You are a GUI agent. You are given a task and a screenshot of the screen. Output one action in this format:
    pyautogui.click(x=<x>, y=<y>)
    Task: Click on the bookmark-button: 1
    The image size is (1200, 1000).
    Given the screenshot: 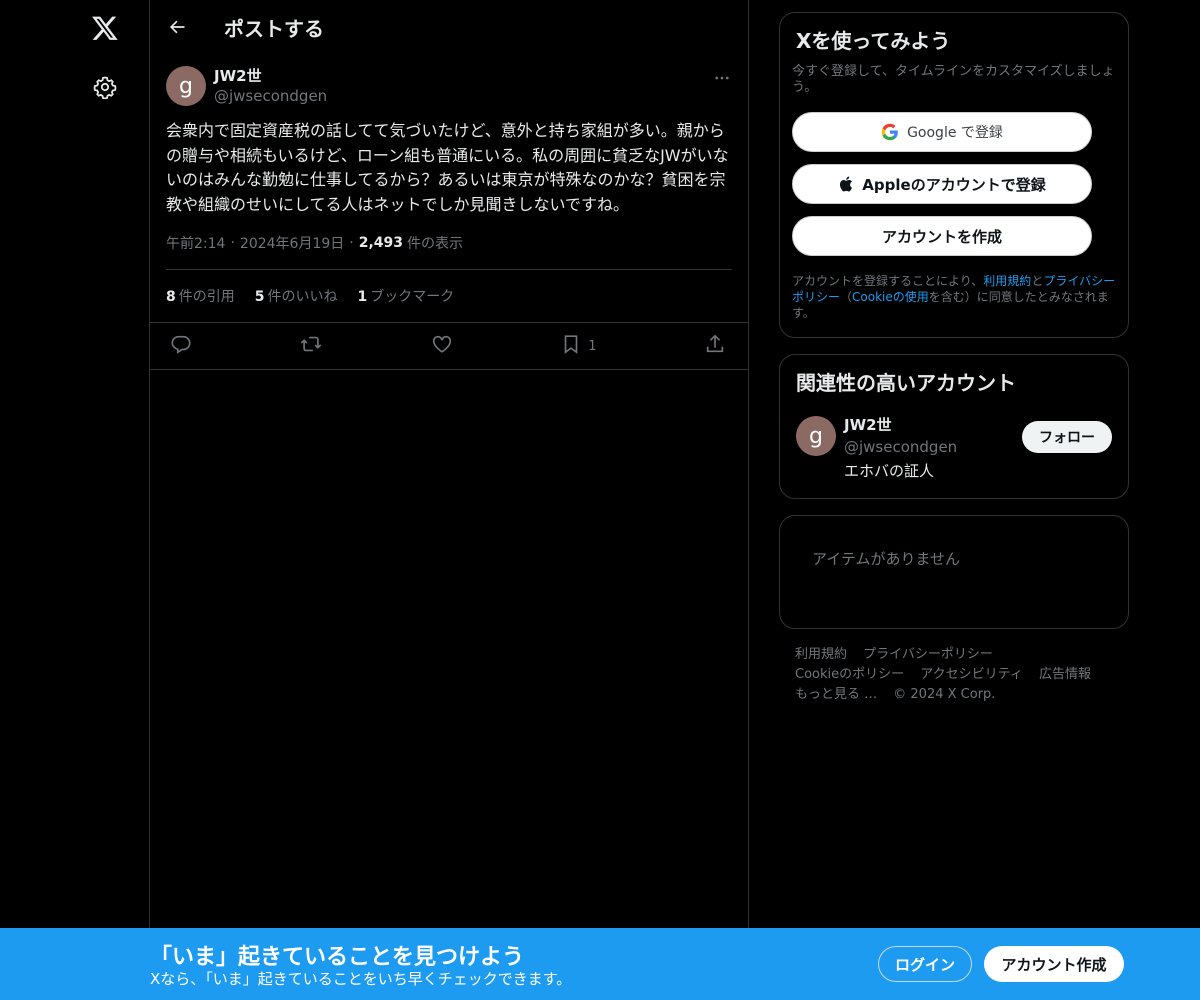 What is the action you would take?
    pyautogui.click(x=578, y=346)
    